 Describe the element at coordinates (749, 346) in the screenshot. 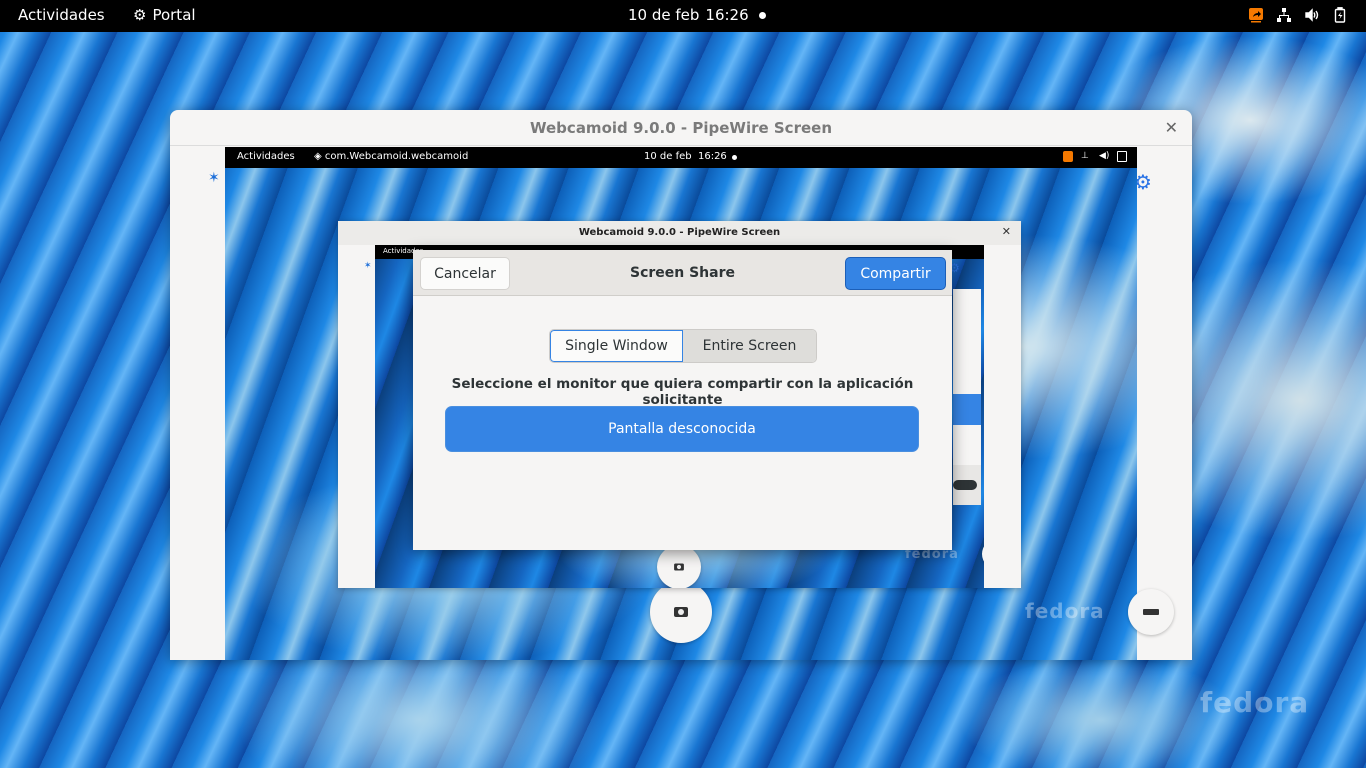

I see `tab-entire-screen: Entire Screen` at that location.